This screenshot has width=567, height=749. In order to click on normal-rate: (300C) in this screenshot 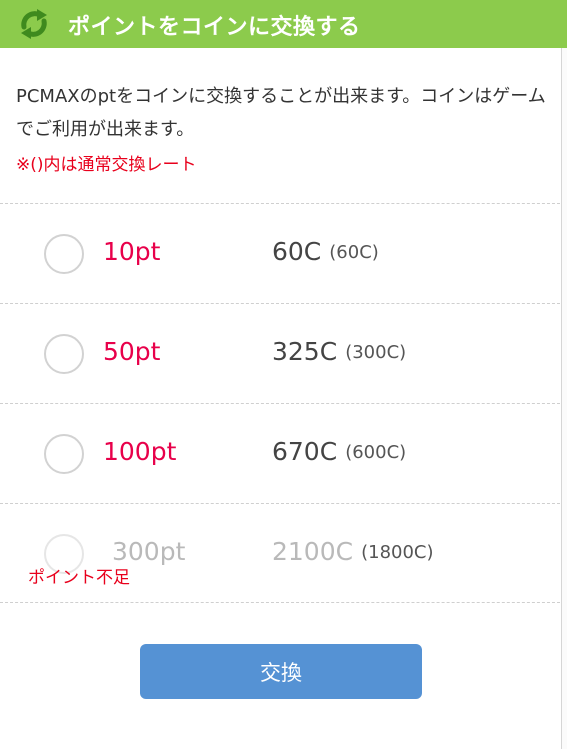, I will do `click(376, 352)`.